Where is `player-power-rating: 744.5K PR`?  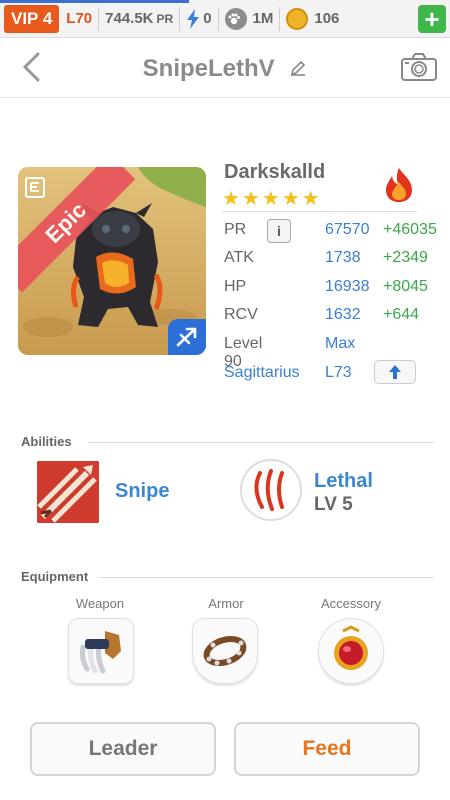
player-power-rating: 744.5K PR is located at coordinates (139, 18).